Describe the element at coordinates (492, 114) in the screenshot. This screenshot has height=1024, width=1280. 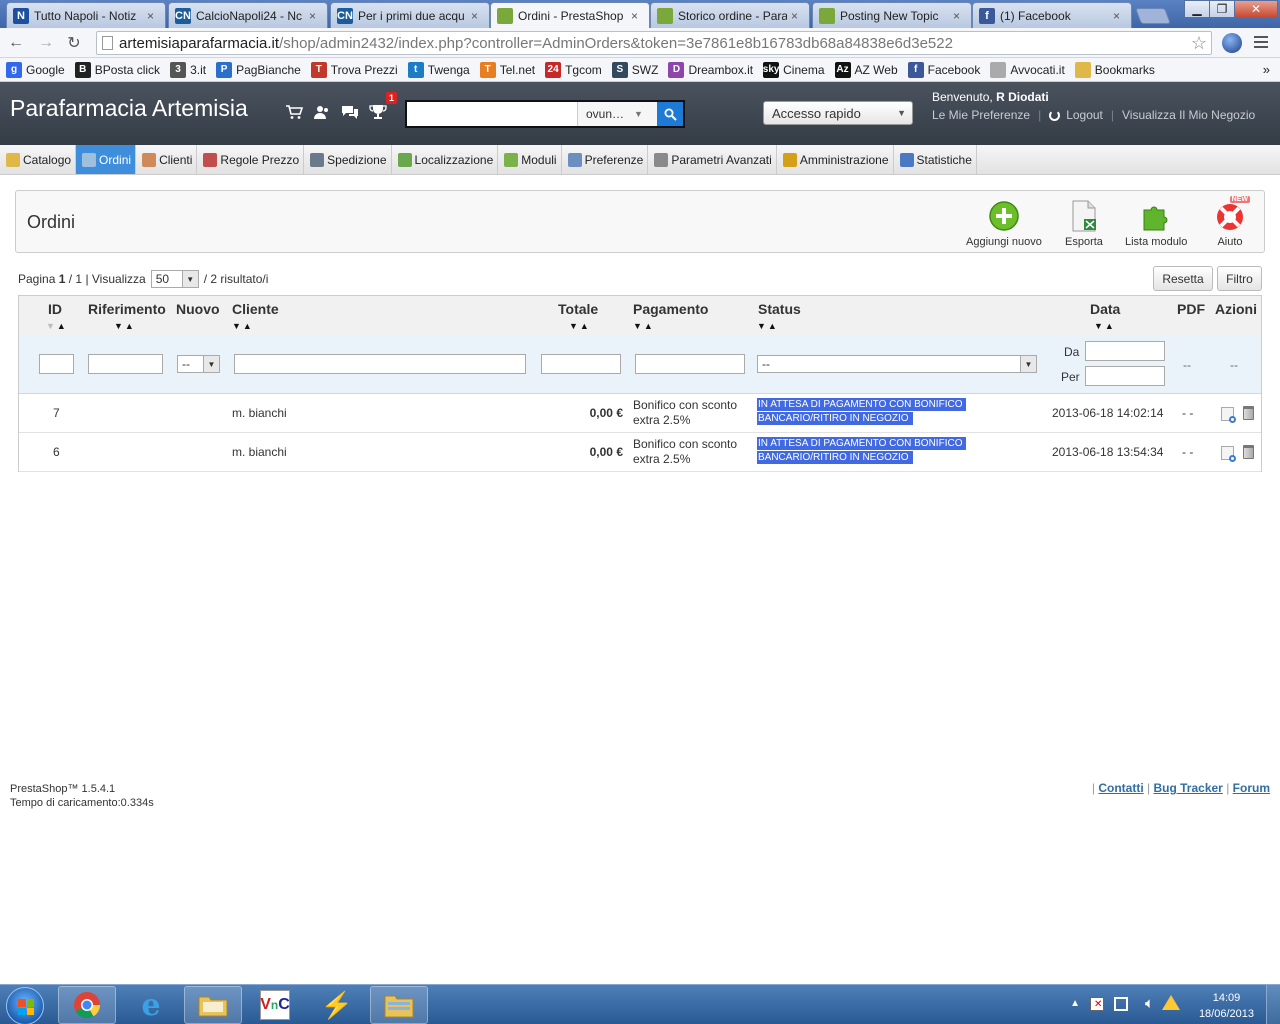
I see `search-input` at that location.